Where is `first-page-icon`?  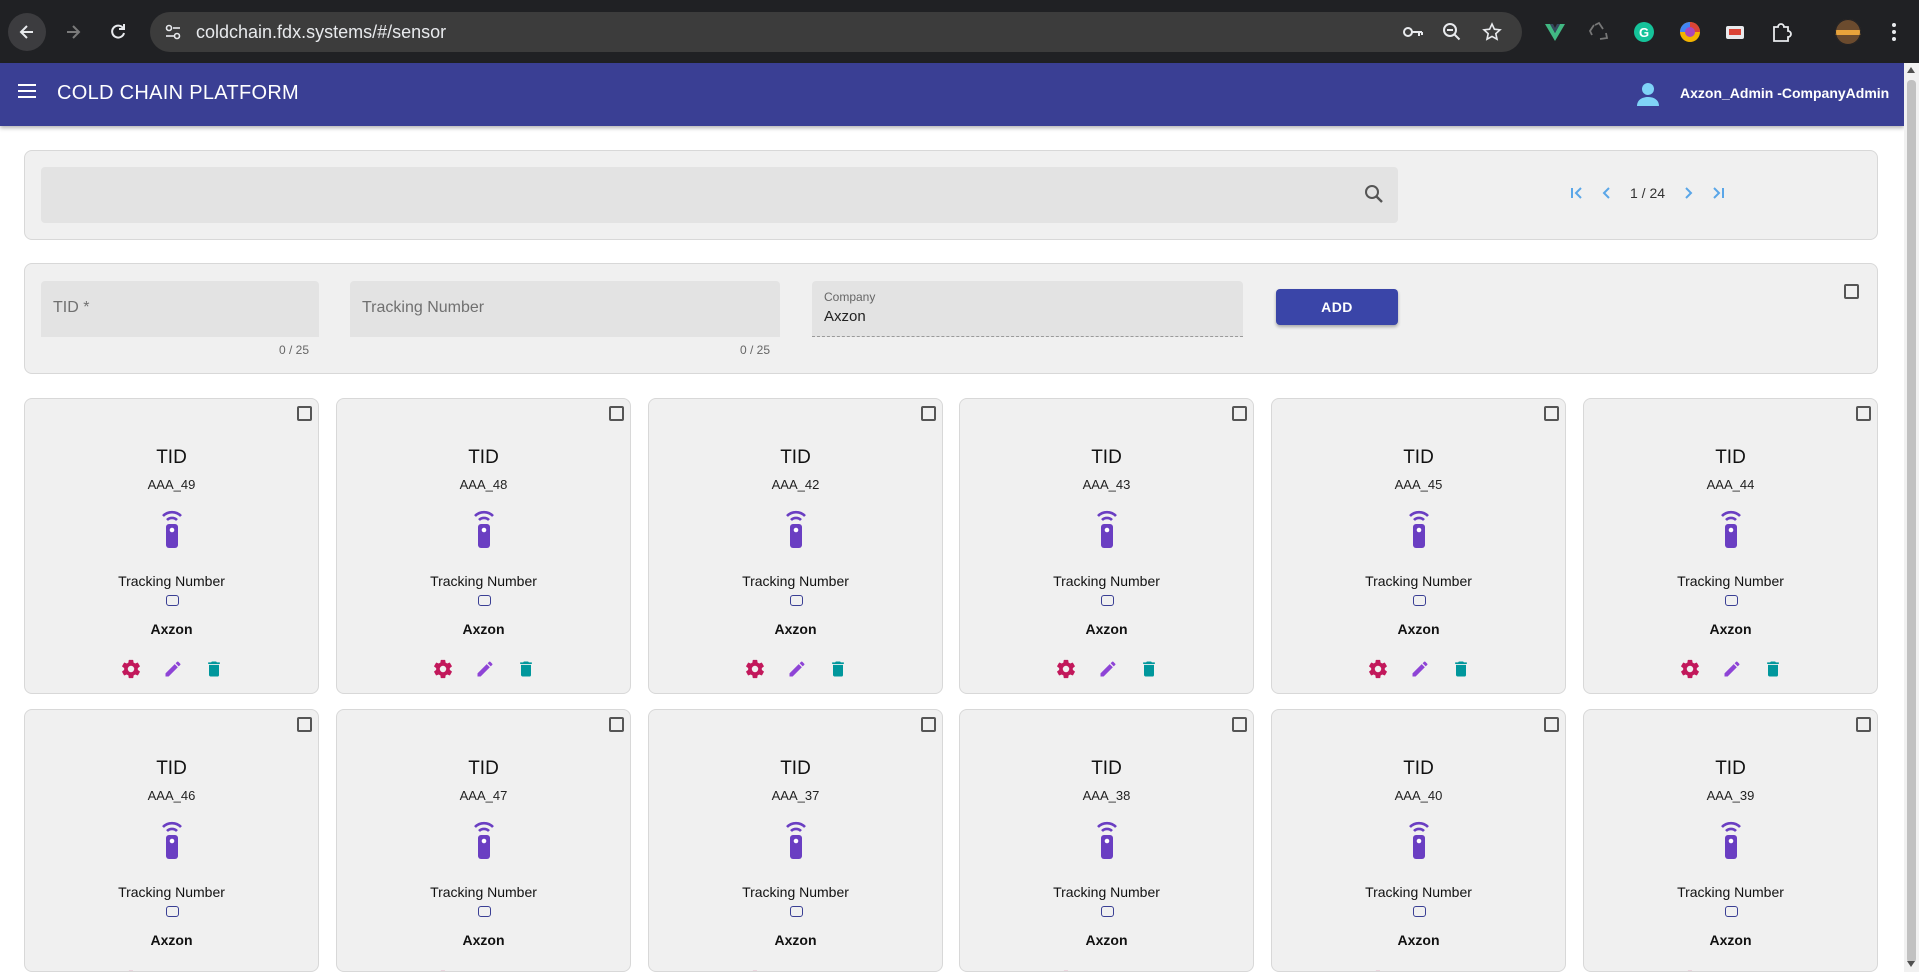
first-page-icon is located at coordinates (1577, 193).